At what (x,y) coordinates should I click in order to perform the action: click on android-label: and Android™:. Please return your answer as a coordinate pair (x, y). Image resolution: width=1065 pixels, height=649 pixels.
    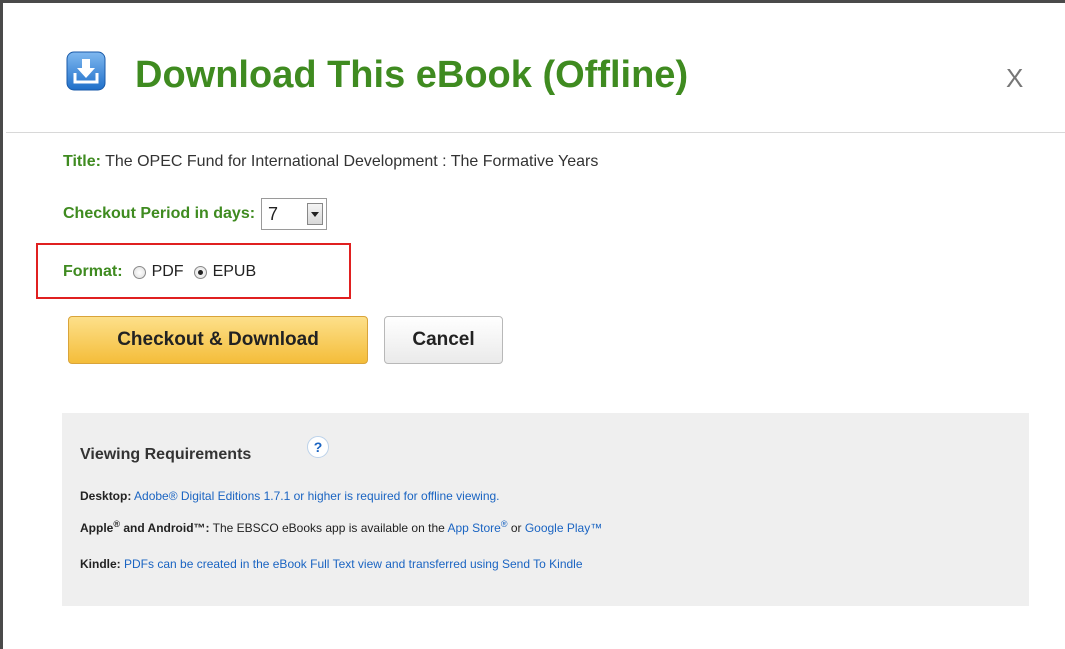
    Looking at the image, I should click on (164, 528).